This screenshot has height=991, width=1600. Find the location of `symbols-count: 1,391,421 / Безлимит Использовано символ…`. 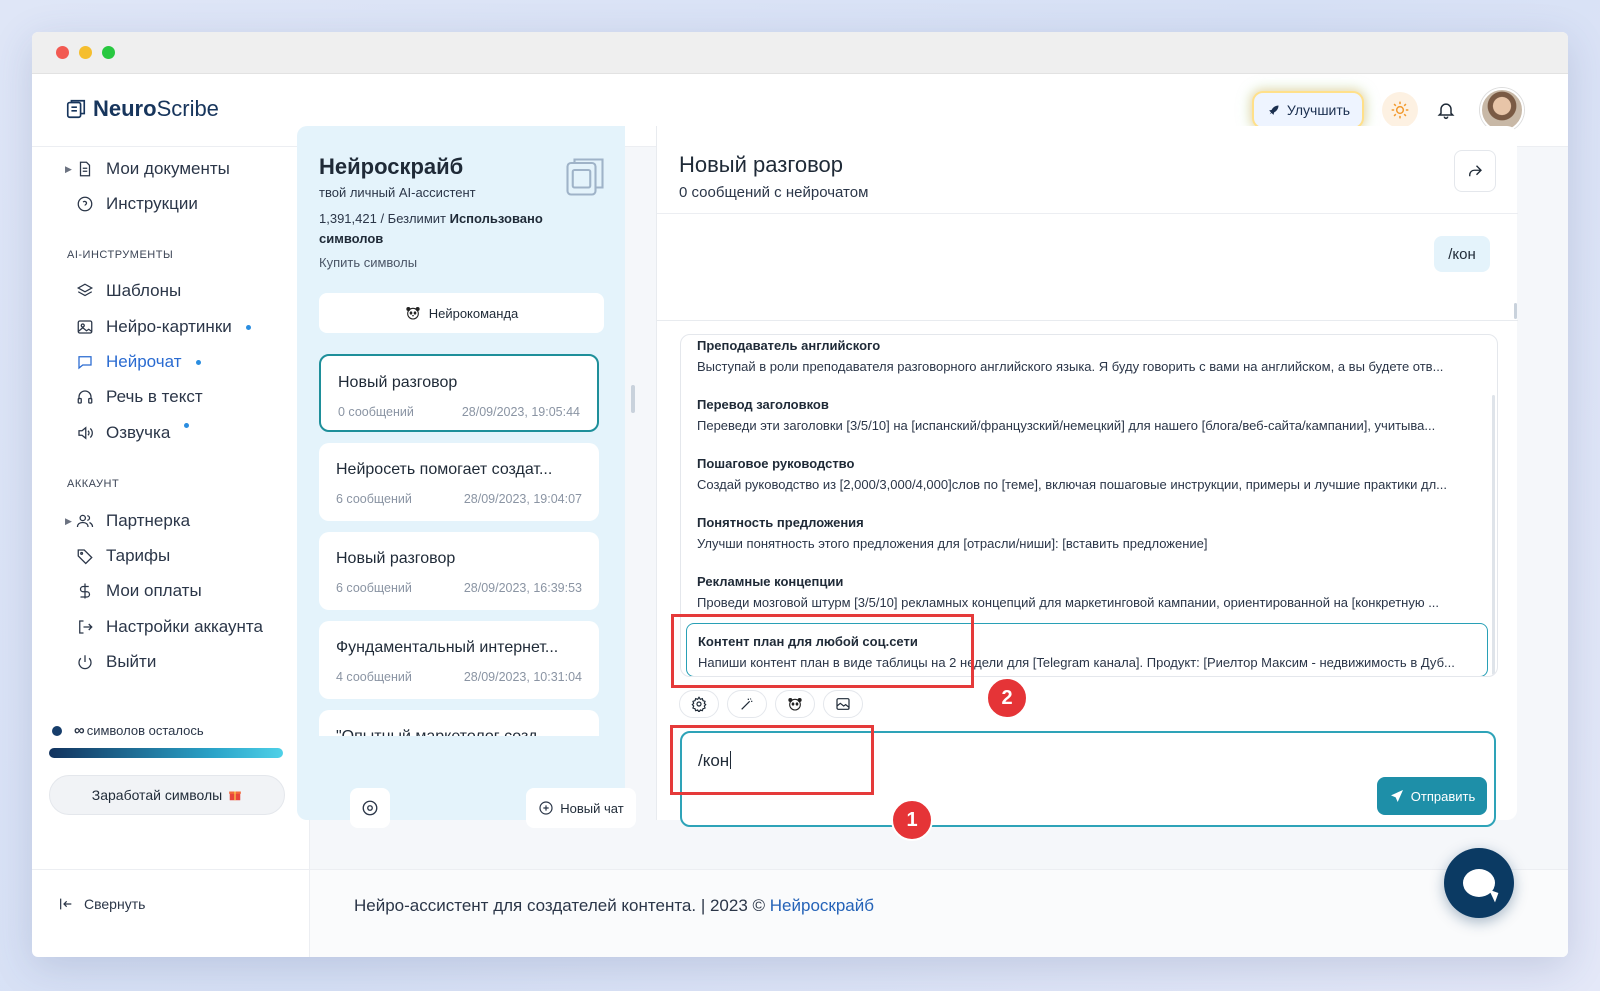

symbols-count: 1,391,421 / Безлимит Использовано символ… is located at coordinates (444, 229).